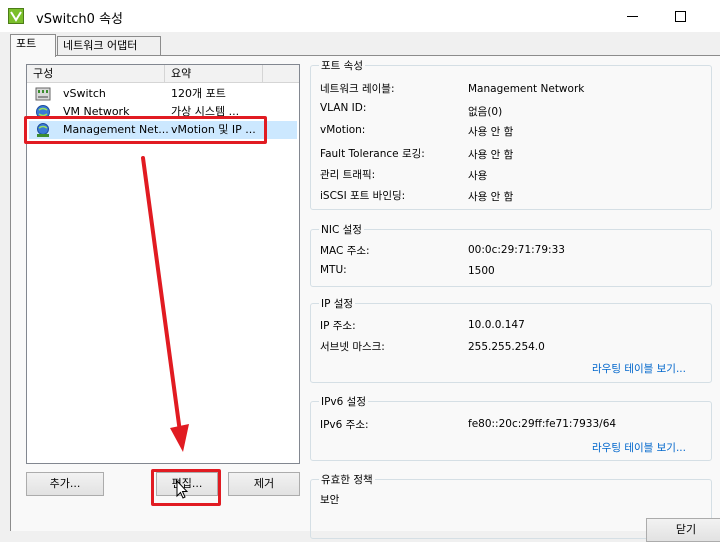 The width and height of the screenshot is (720, 542). Describe the element at coordinates (348, 175) in the screenshot. I see `label-management-traffic: 관리 트래픽:` at that location.